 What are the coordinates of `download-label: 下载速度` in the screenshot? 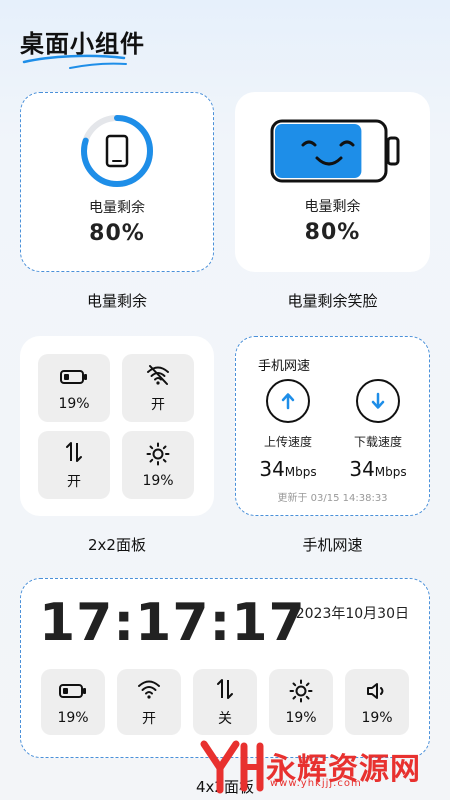 It's located at (377, 442).